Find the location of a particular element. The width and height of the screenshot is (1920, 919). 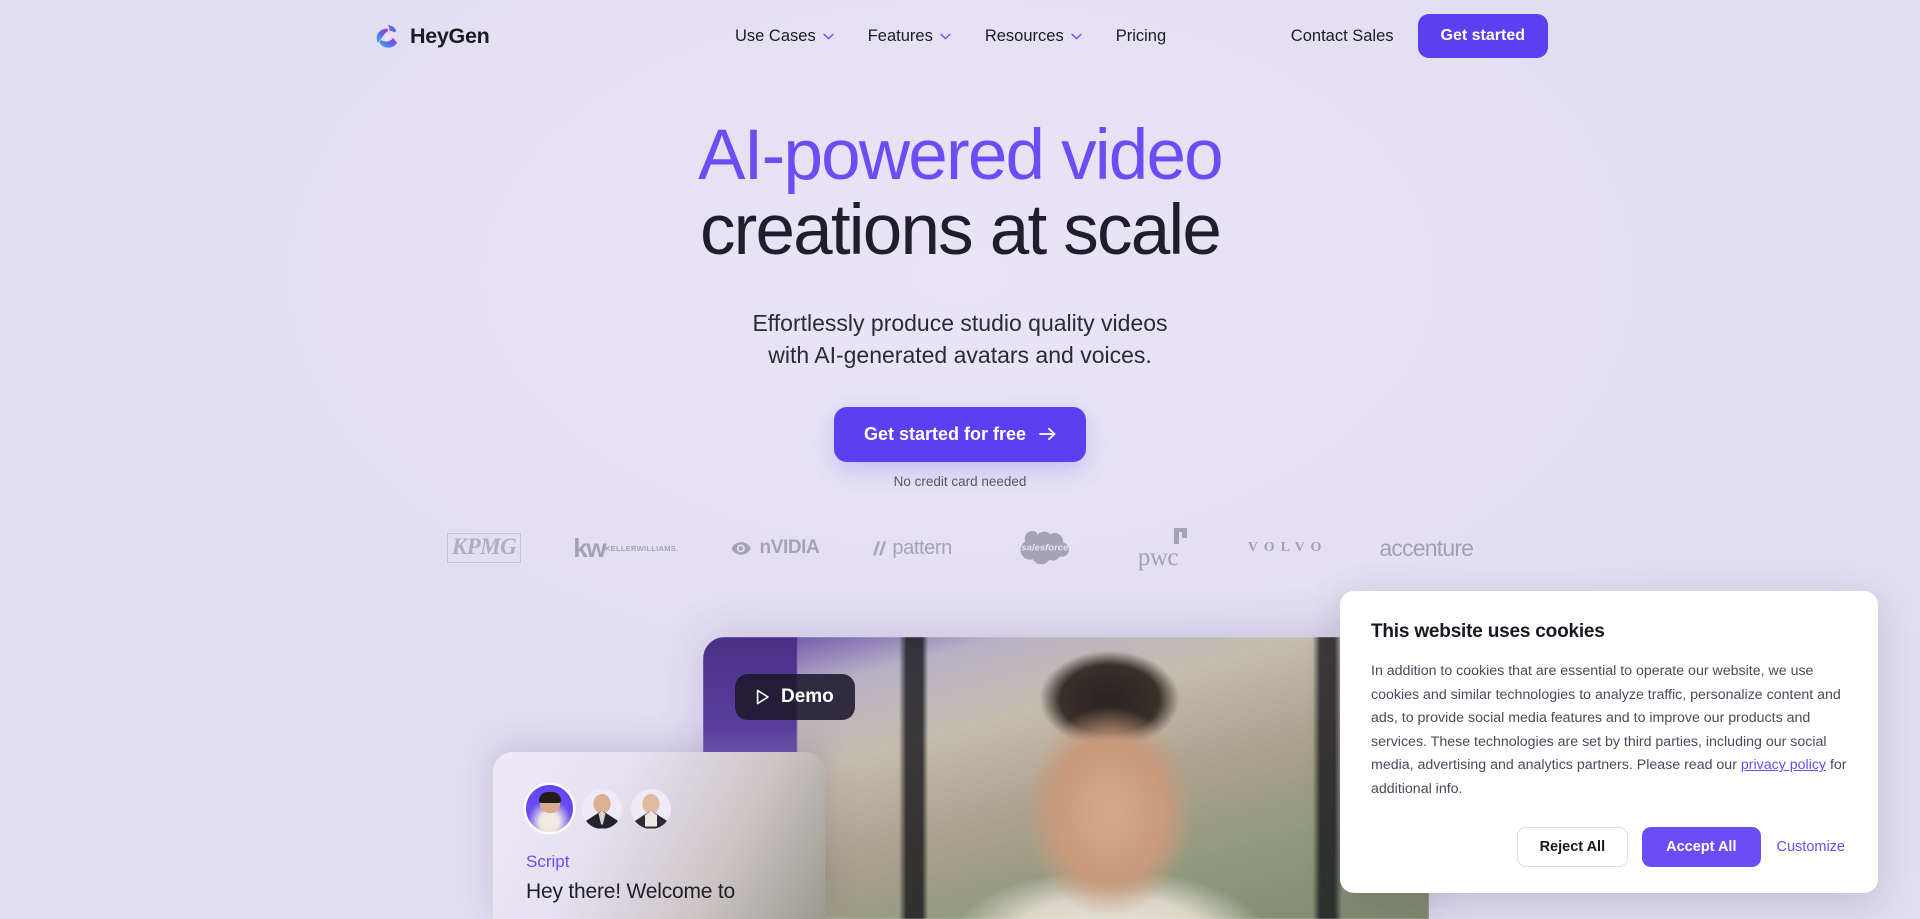

logo-accenture: accenture is located at coordinates (1426, 548).